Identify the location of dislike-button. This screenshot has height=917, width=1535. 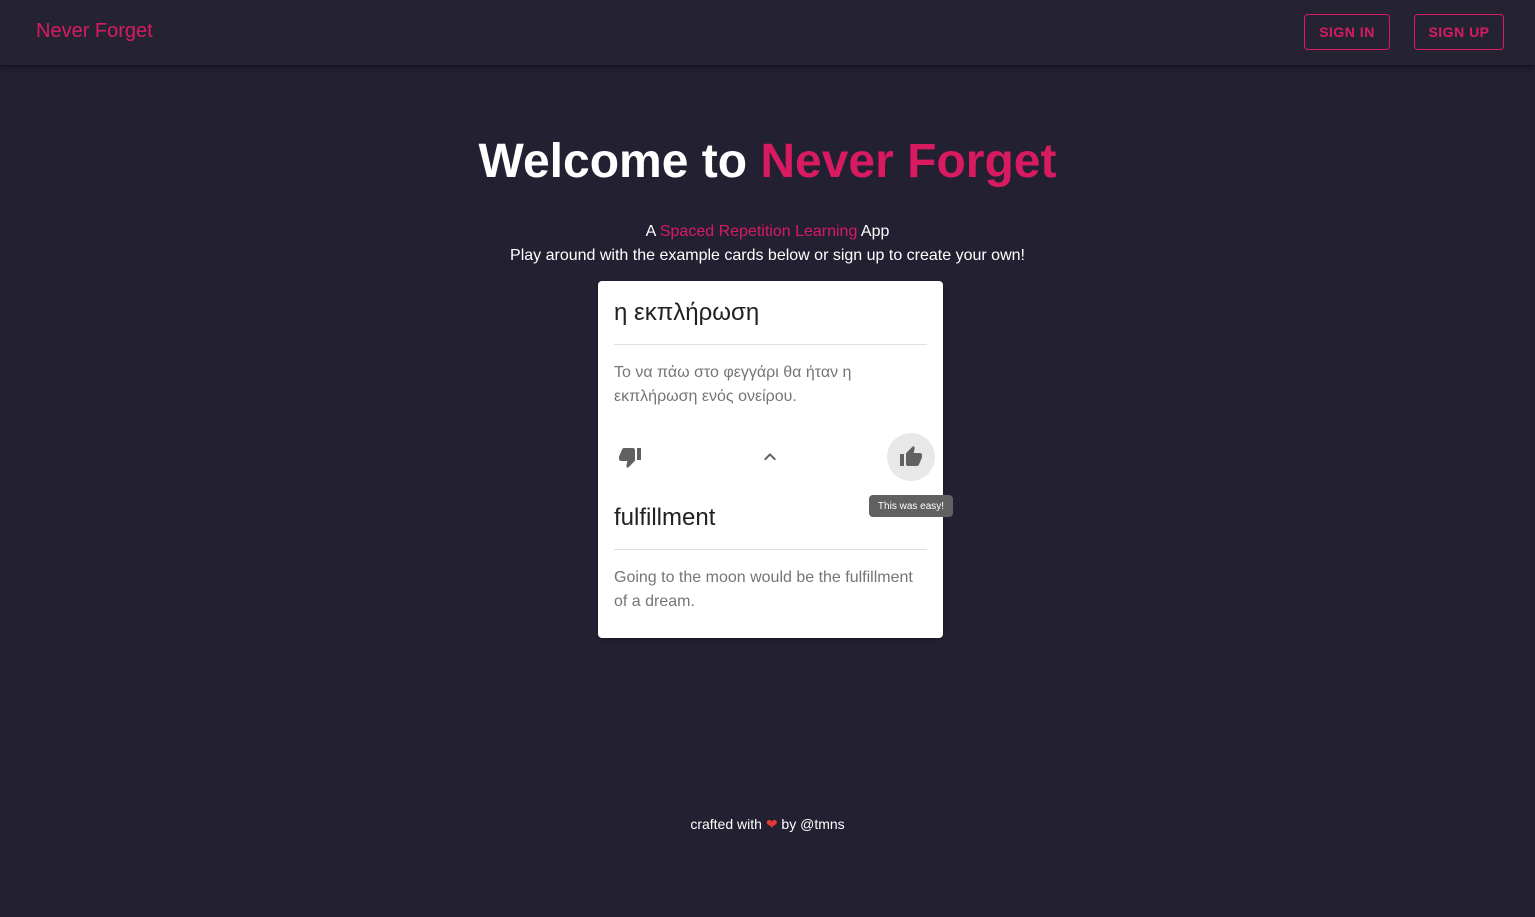
(630, 457).